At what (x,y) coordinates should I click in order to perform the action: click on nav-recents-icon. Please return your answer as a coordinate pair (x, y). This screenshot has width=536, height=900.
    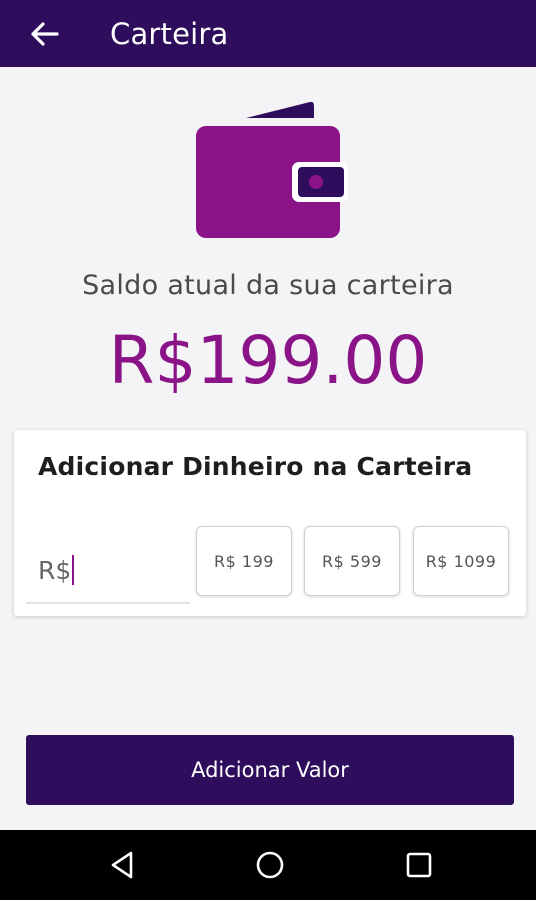
    Looking at the image, I should click on (419, 865).